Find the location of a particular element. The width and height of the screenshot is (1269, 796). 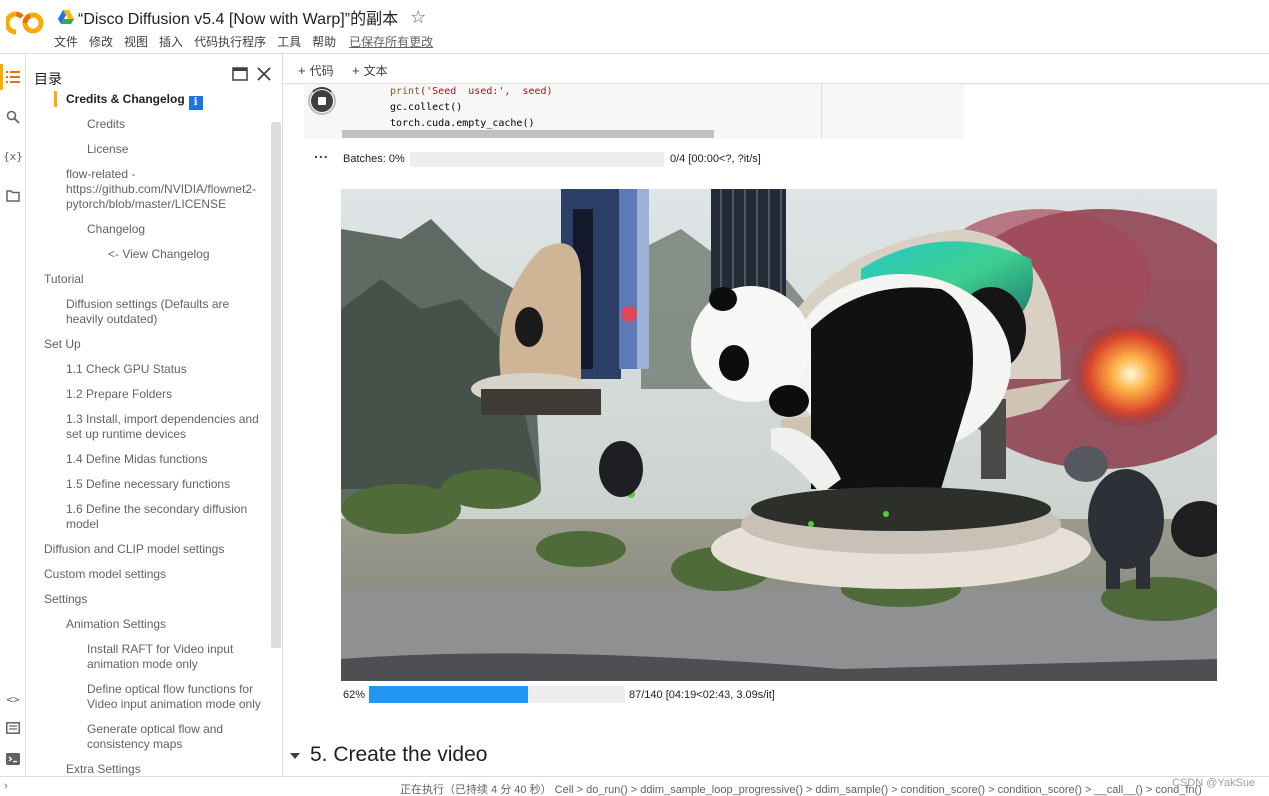

close-icon is located at coordinates (264, 74).